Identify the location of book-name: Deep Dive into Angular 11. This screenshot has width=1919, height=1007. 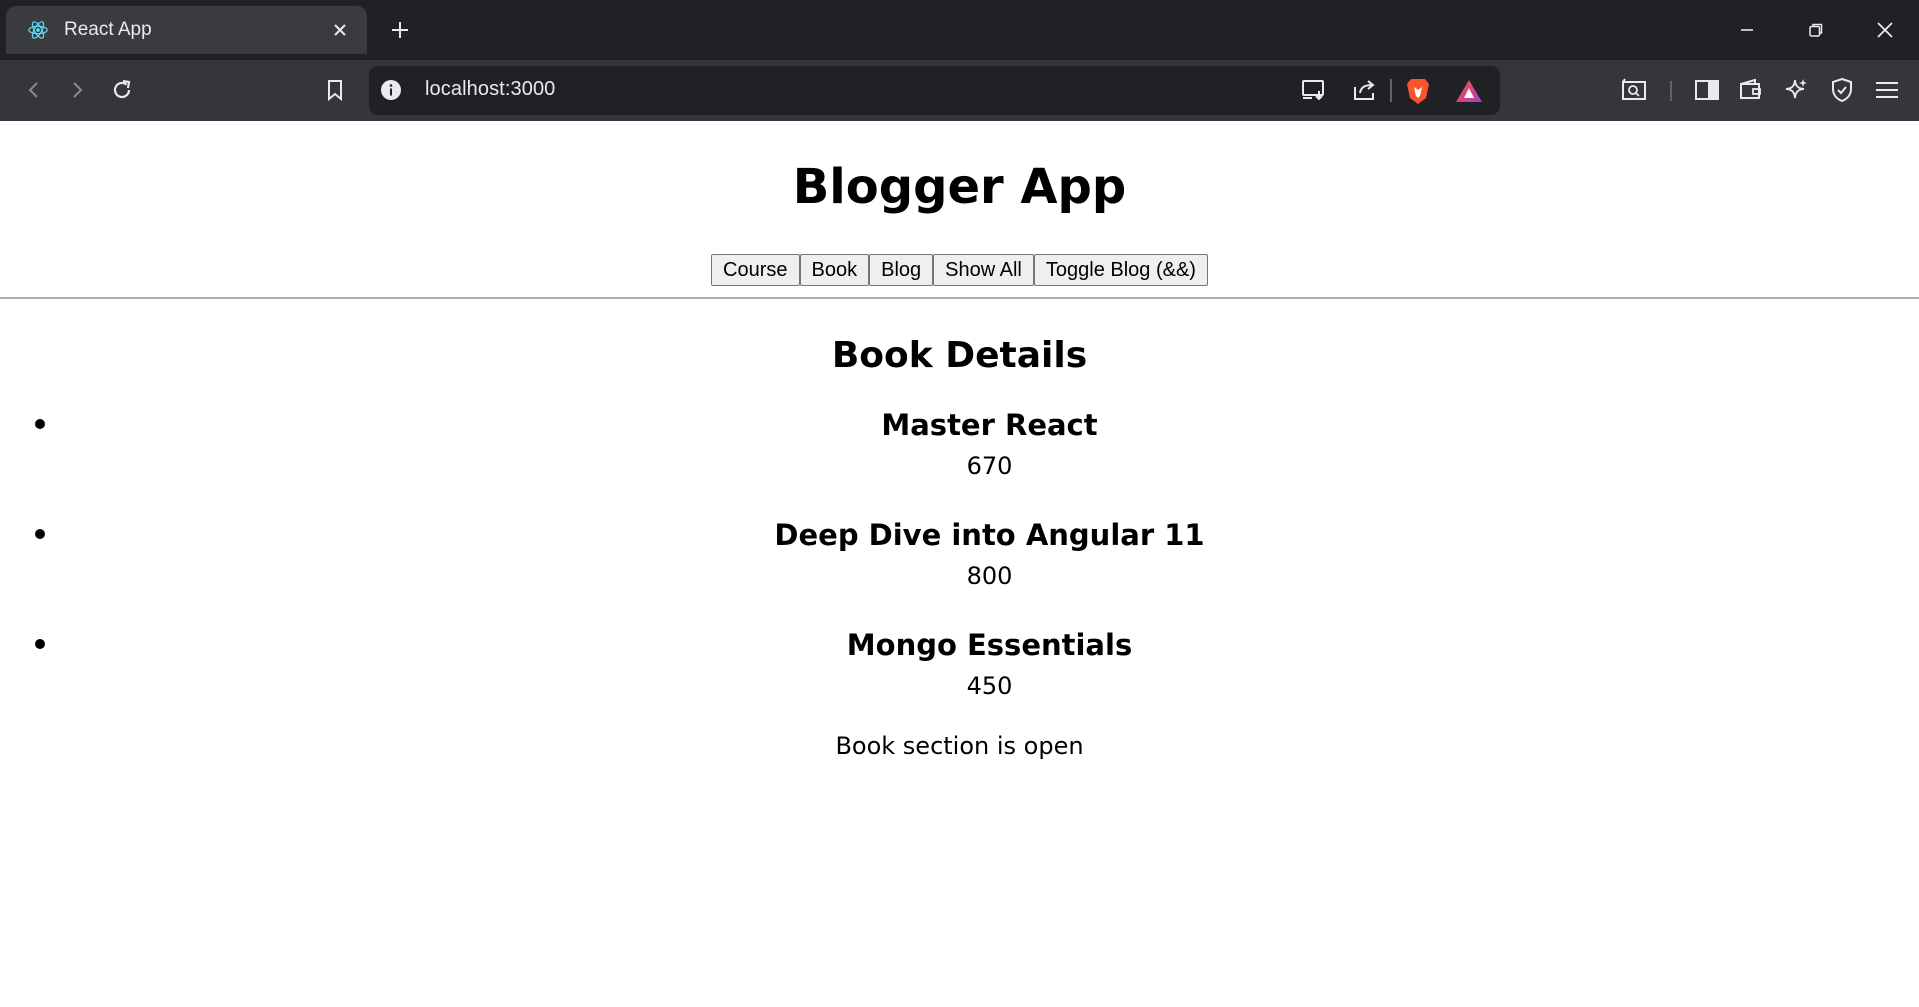
(989, 535).